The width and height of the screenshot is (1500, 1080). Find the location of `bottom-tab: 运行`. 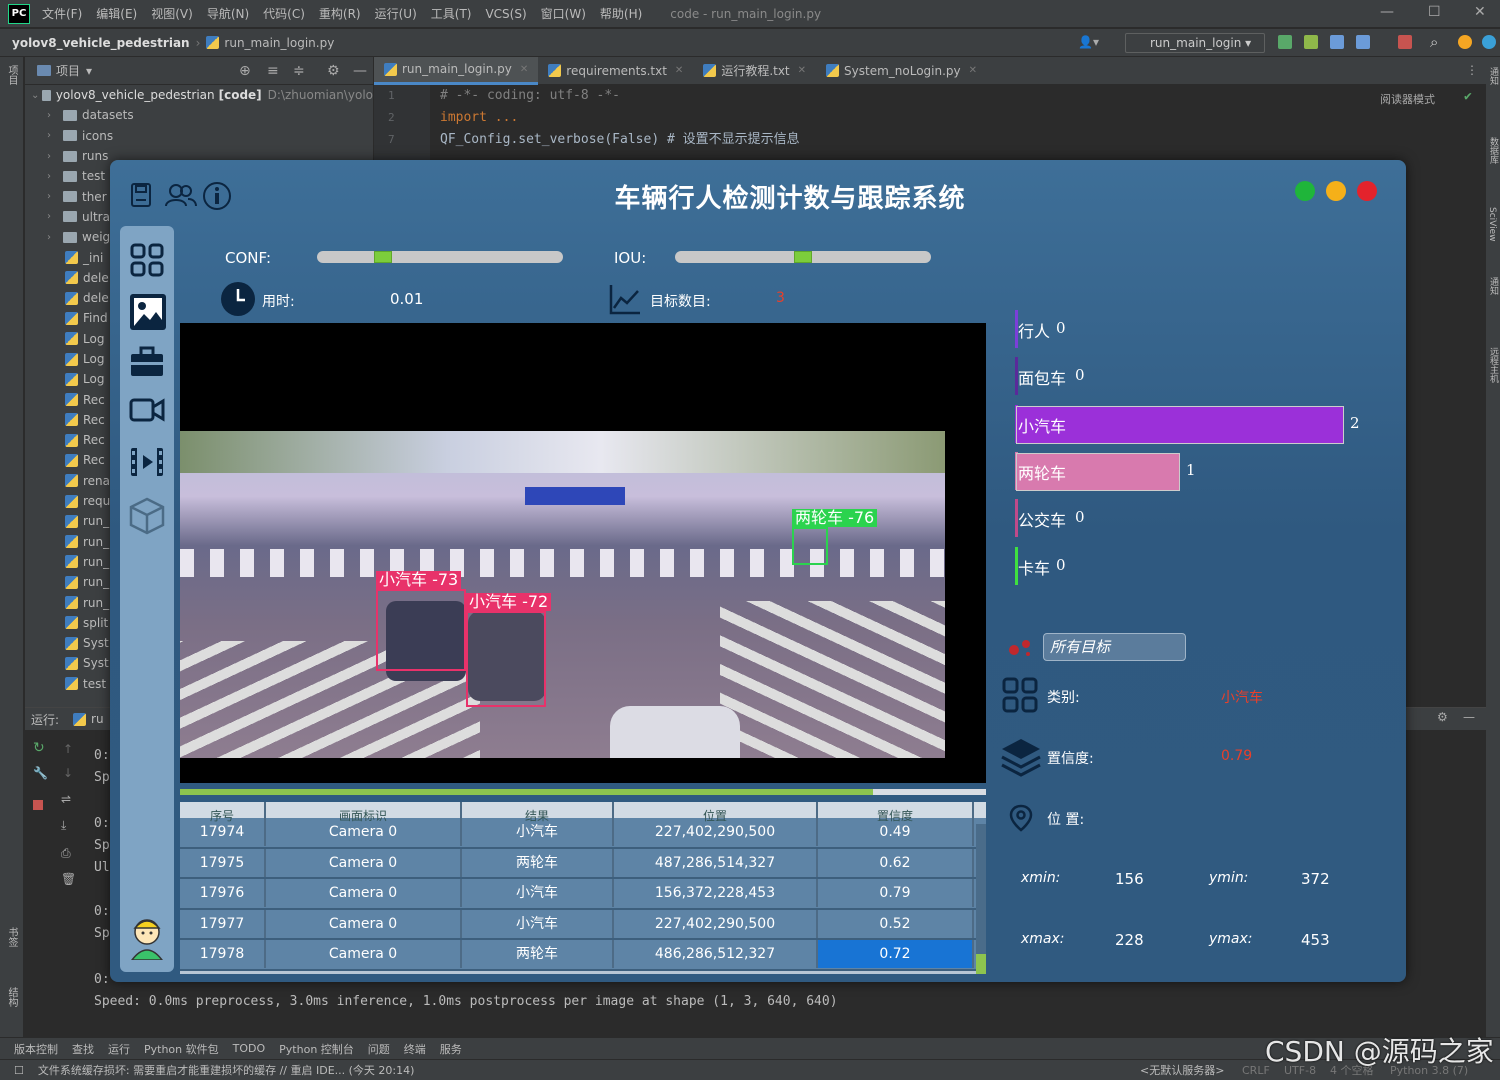

bottom-tab: 运行 is located at coordinates (119, 1049).